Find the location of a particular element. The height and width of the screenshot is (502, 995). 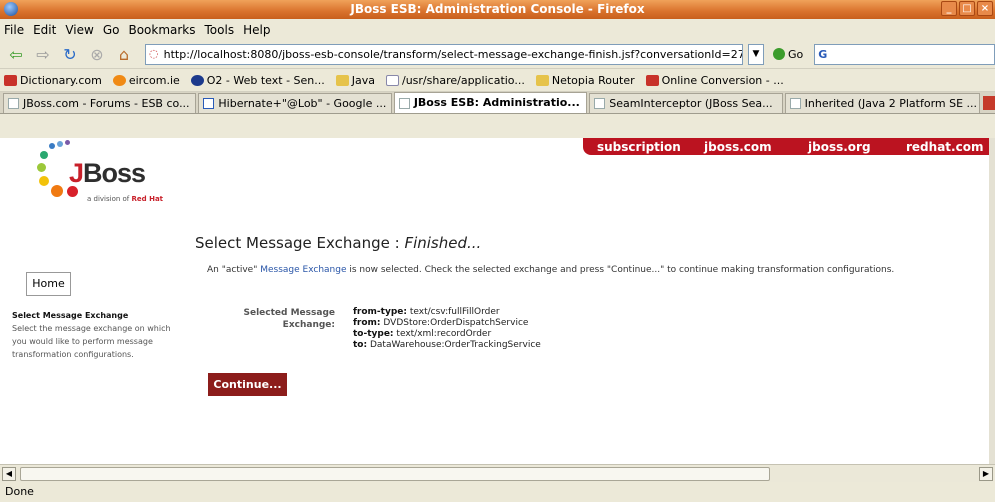

menu-edit: Edit is located at coordinates (44, 30).